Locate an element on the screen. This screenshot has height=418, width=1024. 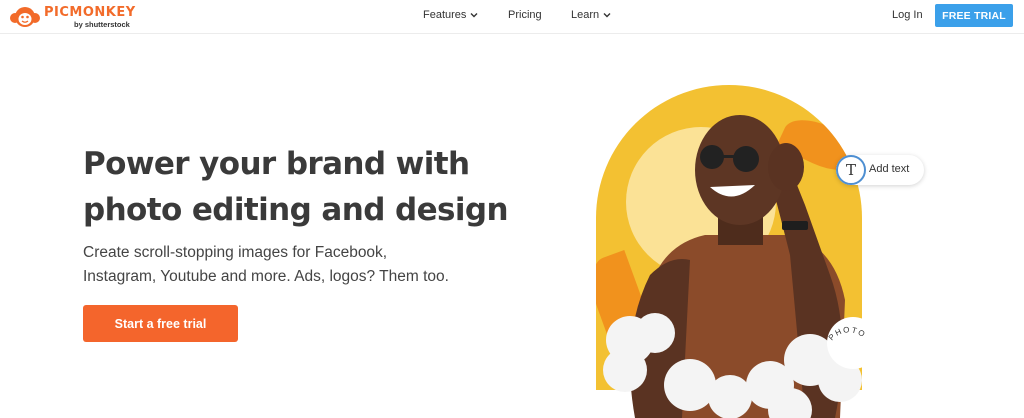
add-text-label: Add text is located at coordinates (889, 169).